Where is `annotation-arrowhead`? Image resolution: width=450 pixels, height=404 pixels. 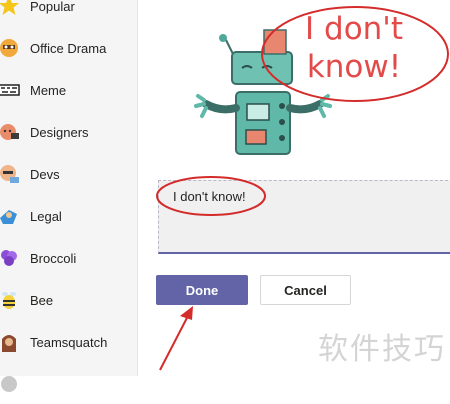
annotation-arrowhead is located at coordinates (186, 313).